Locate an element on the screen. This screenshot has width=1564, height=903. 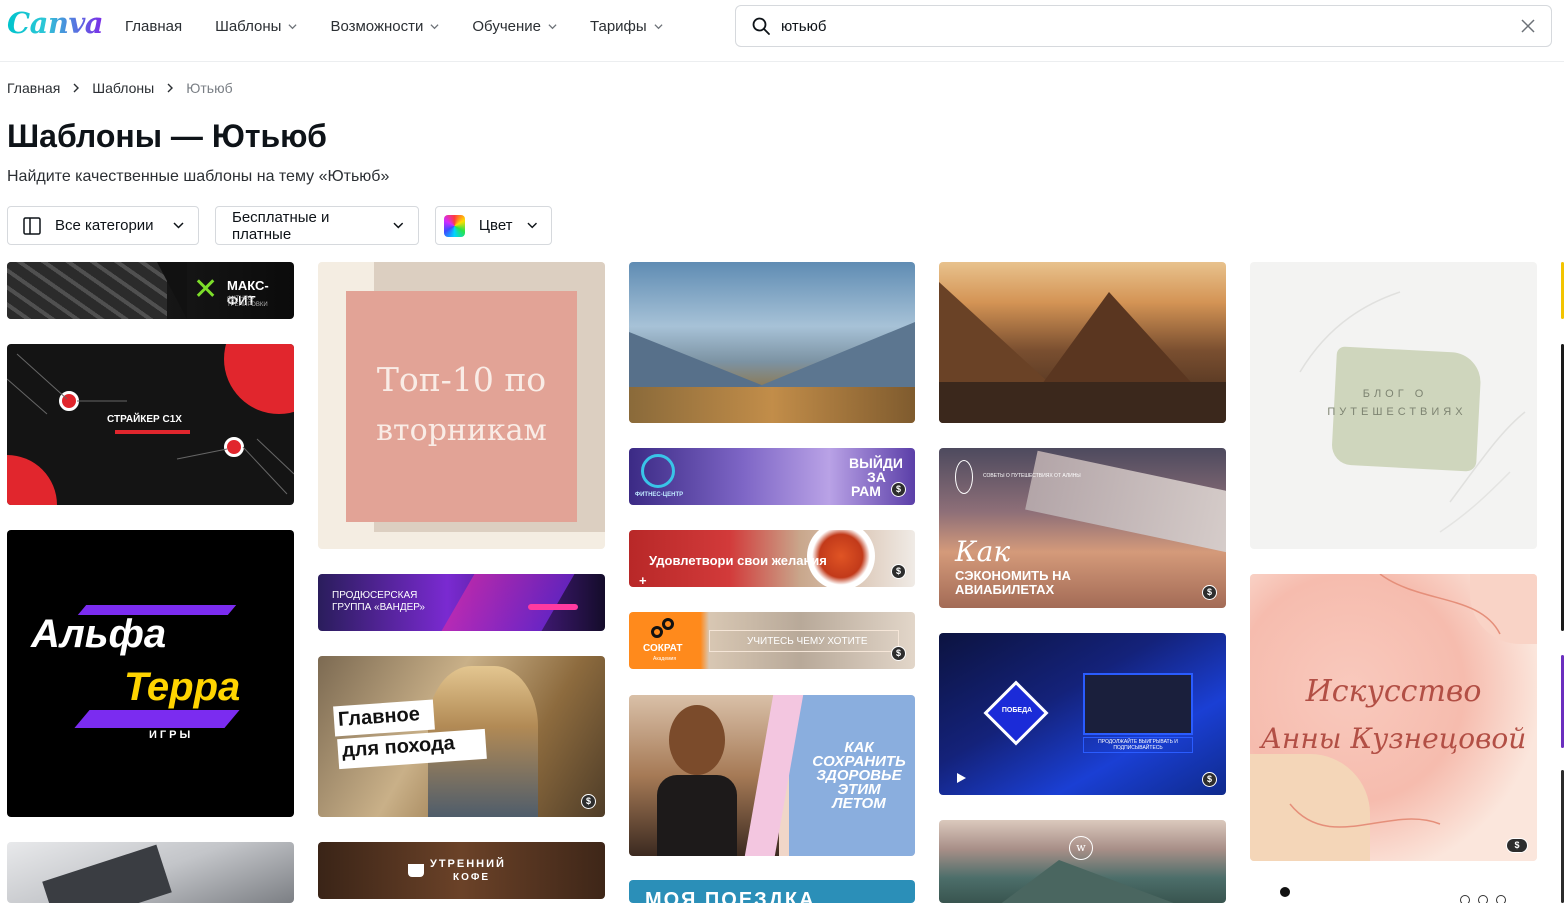
template-card-hike: Главное для похода $ is located at coordinates (461, 736).